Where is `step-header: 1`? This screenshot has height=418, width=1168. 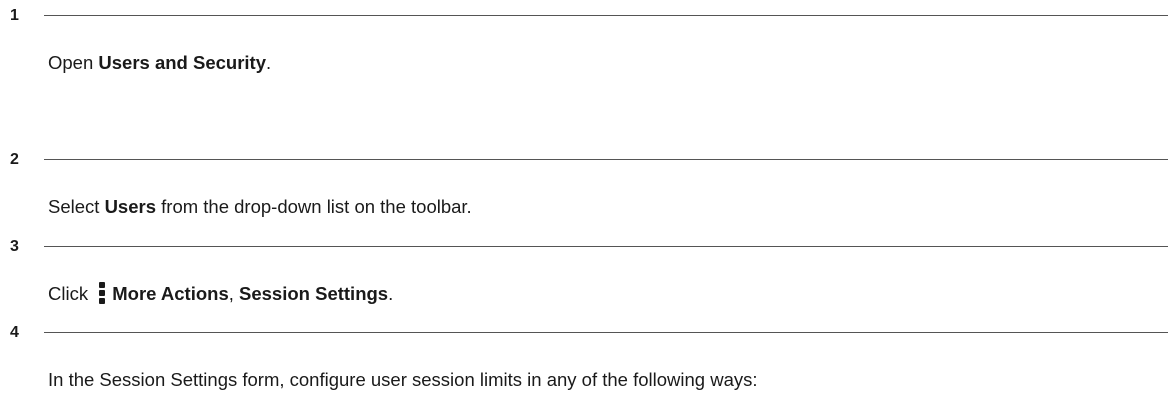 step-header: 1 is located at coordinates (589, 16).